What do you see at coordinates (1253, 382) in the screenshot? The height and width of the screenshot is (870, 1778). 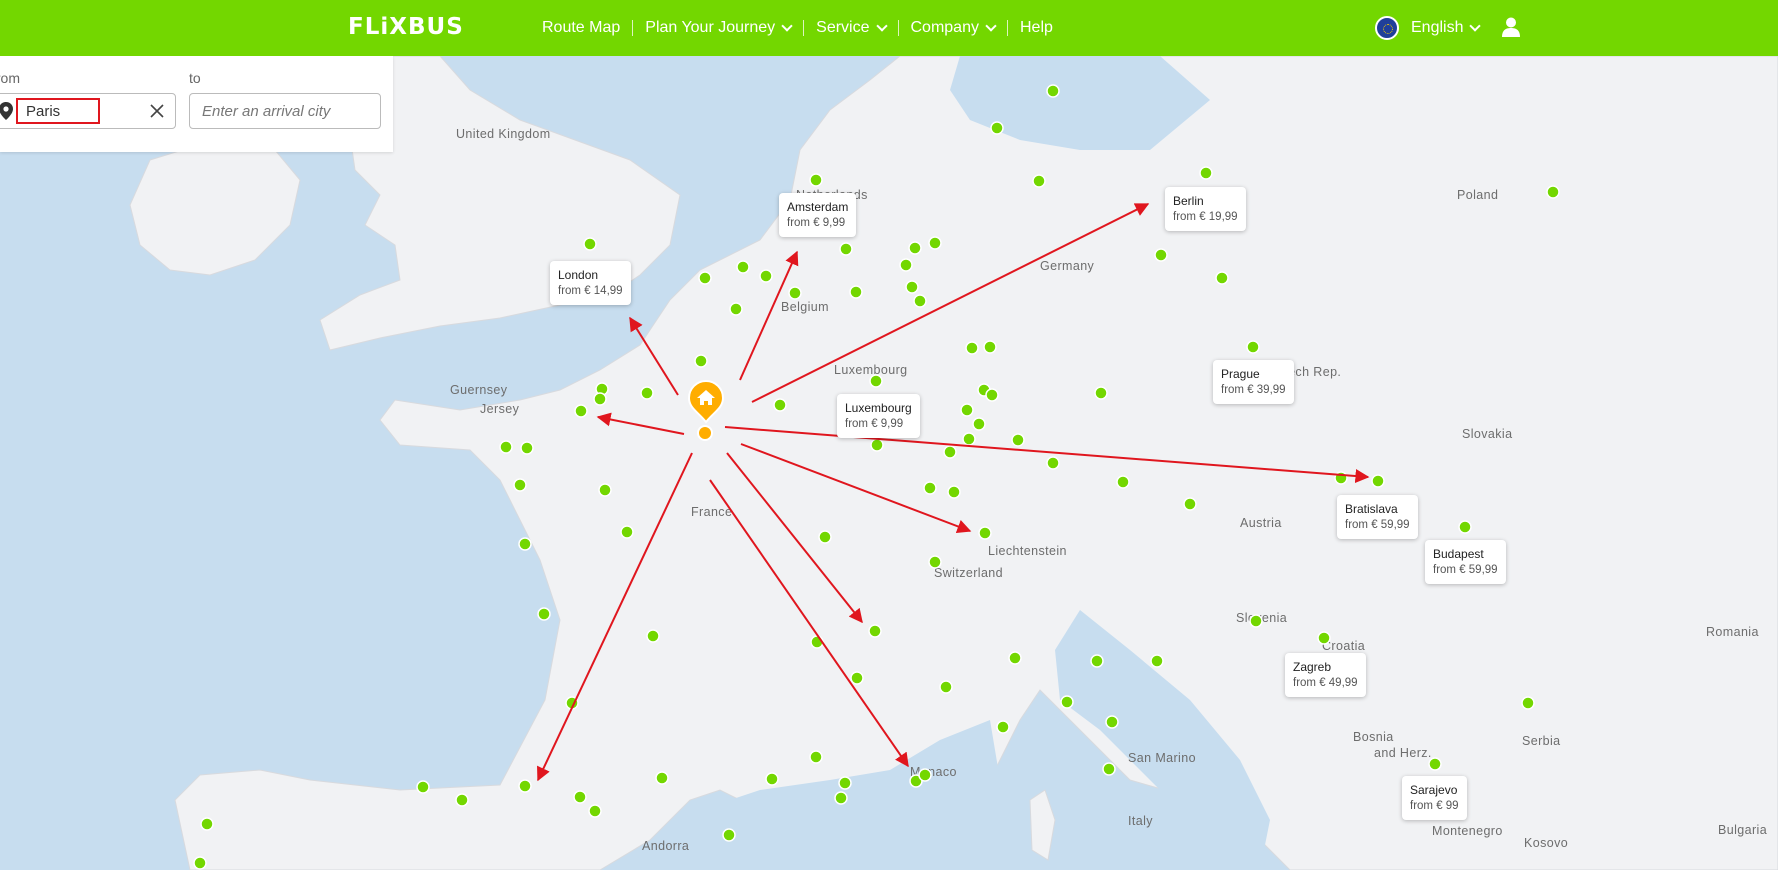 I see `destination-bubble-prague: Prague from € 39,99` at bounding box center [1253, 382].